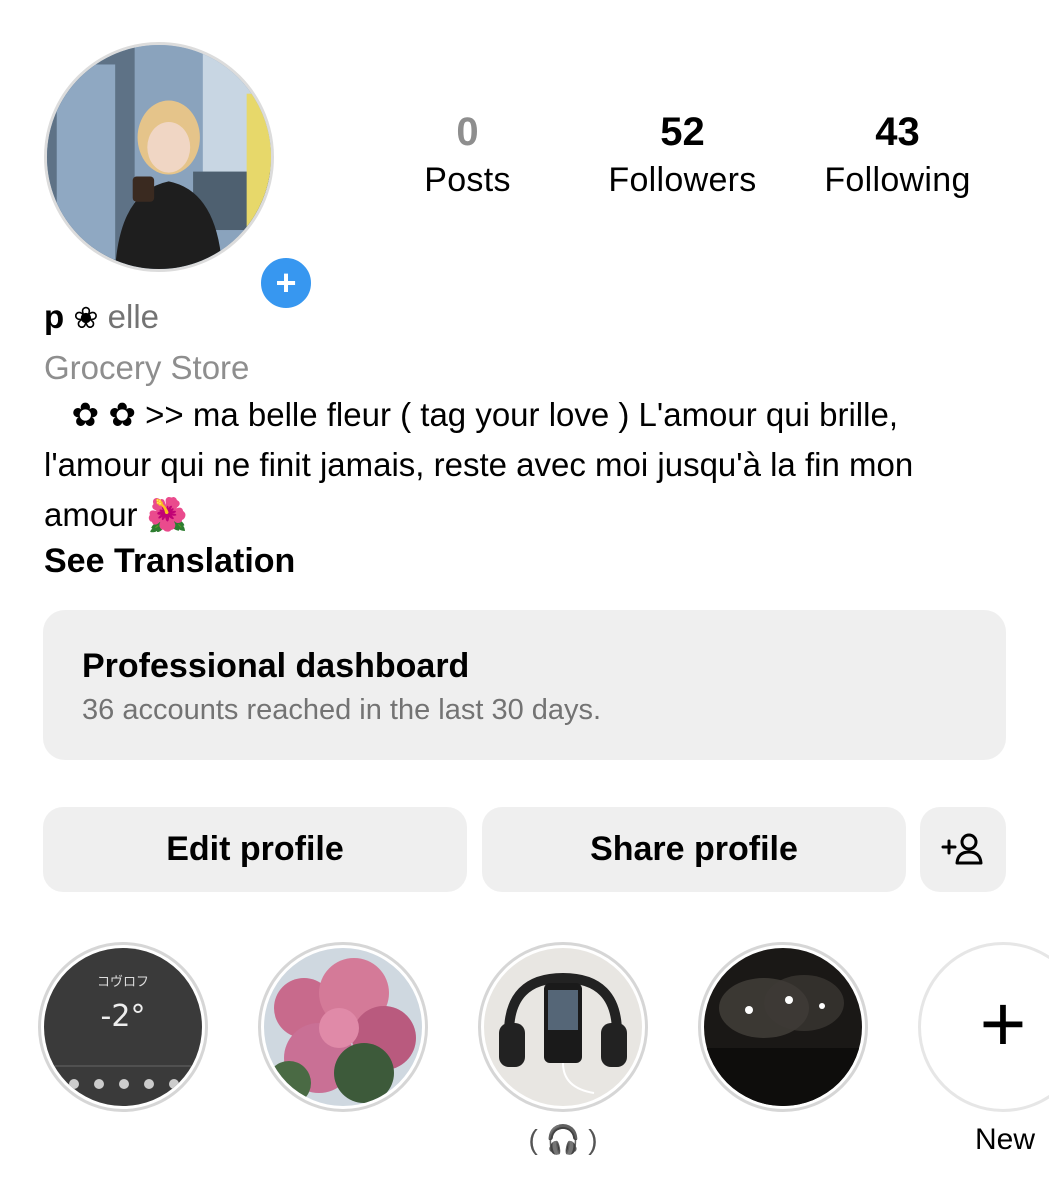 The height and width of the screenshot is (1200, 1049). I want to click on highlight-lights-thumbnail, so click(783, 1027).